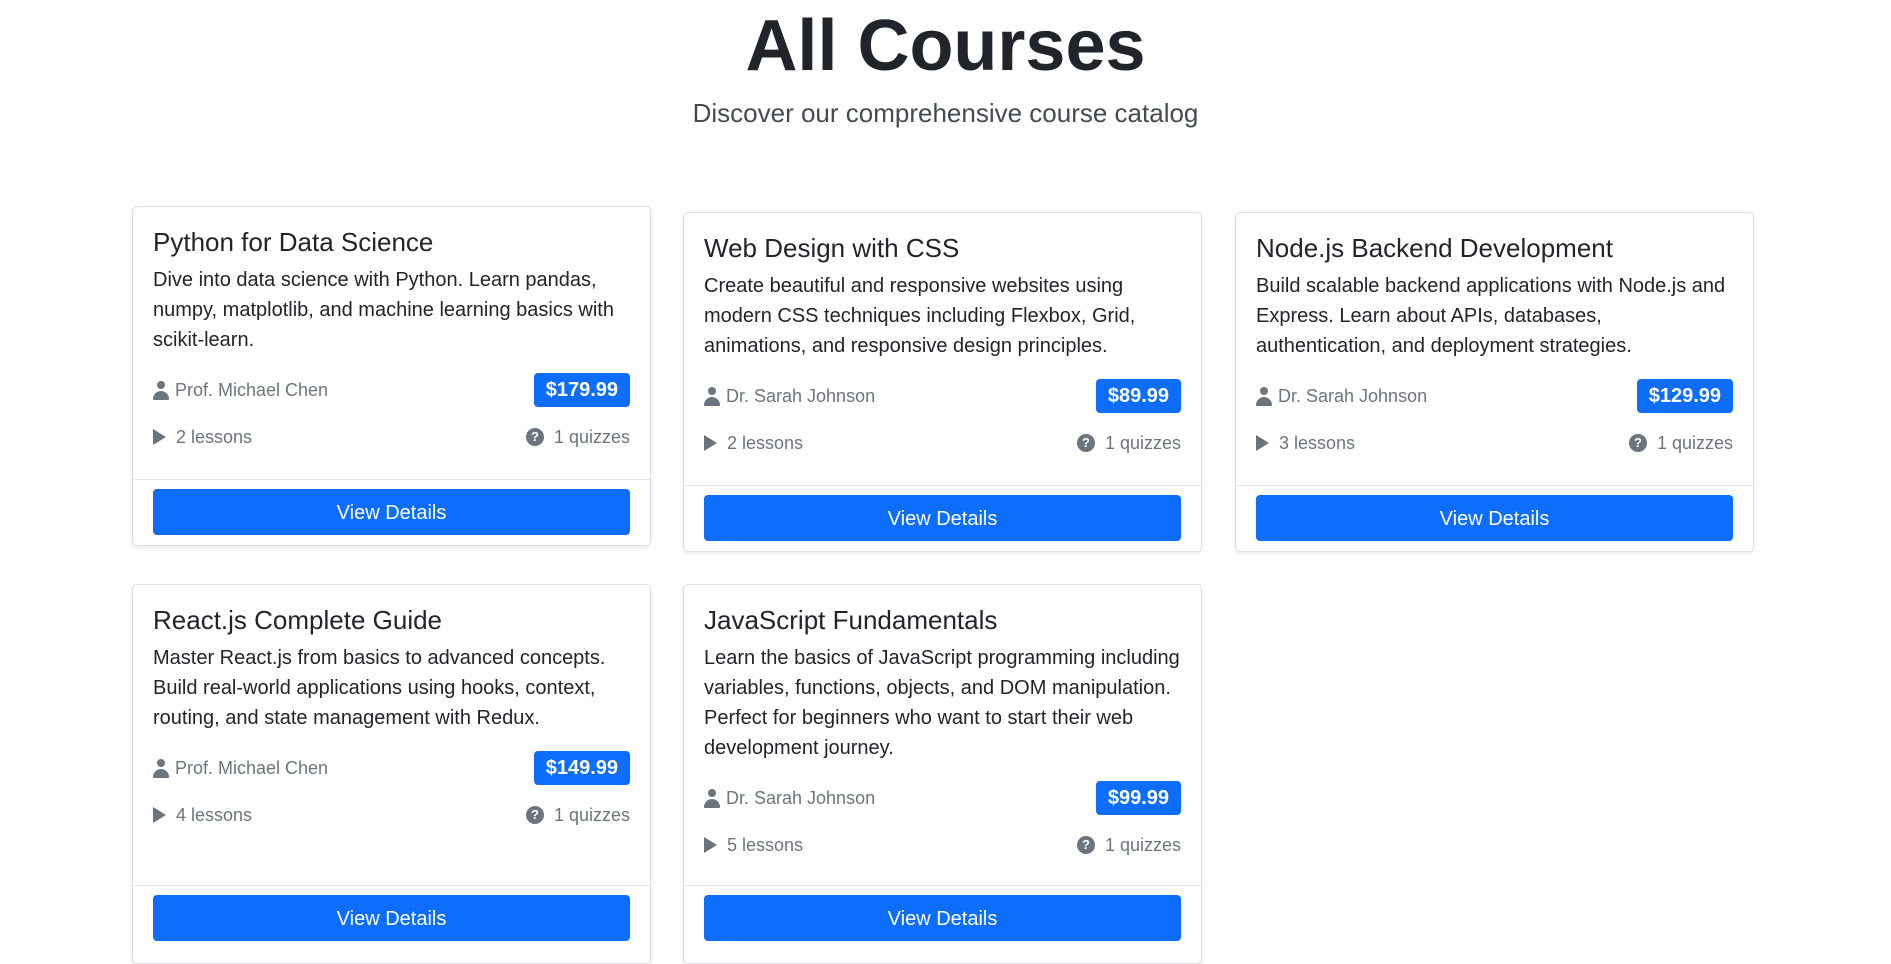 Image resolution: width=1891 pixels, height=964 pixels. What do you see at coordinates (1317, 442) in the screenshot?
I see `lessons-label: 3 lessons` at bounding box center [1317, 442].